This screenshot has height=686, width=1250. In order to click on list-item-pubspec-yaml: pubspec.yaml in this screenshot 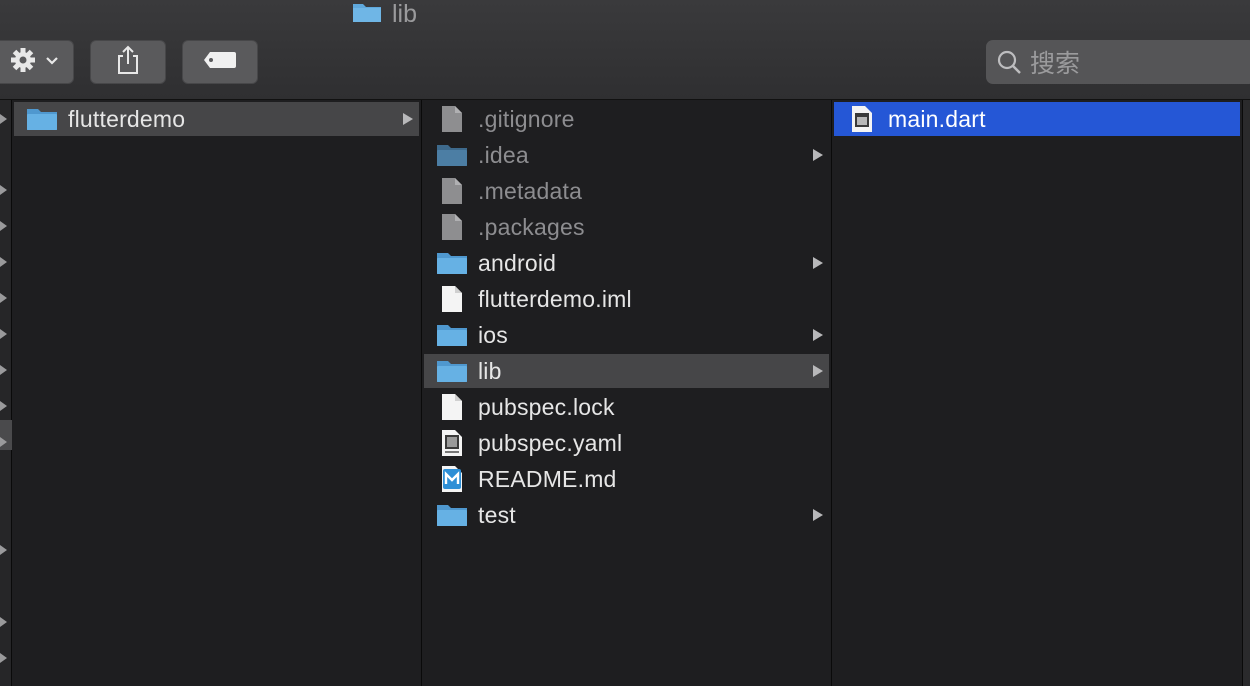, I will do `click(626, 443)`.